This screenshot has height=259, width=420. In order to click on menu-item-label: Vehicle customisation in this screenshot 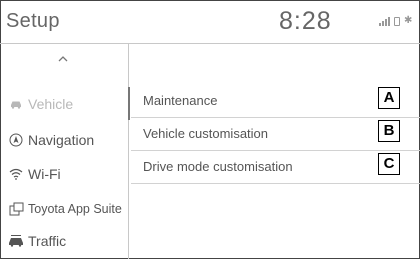, I will do `click(206, 133)`.